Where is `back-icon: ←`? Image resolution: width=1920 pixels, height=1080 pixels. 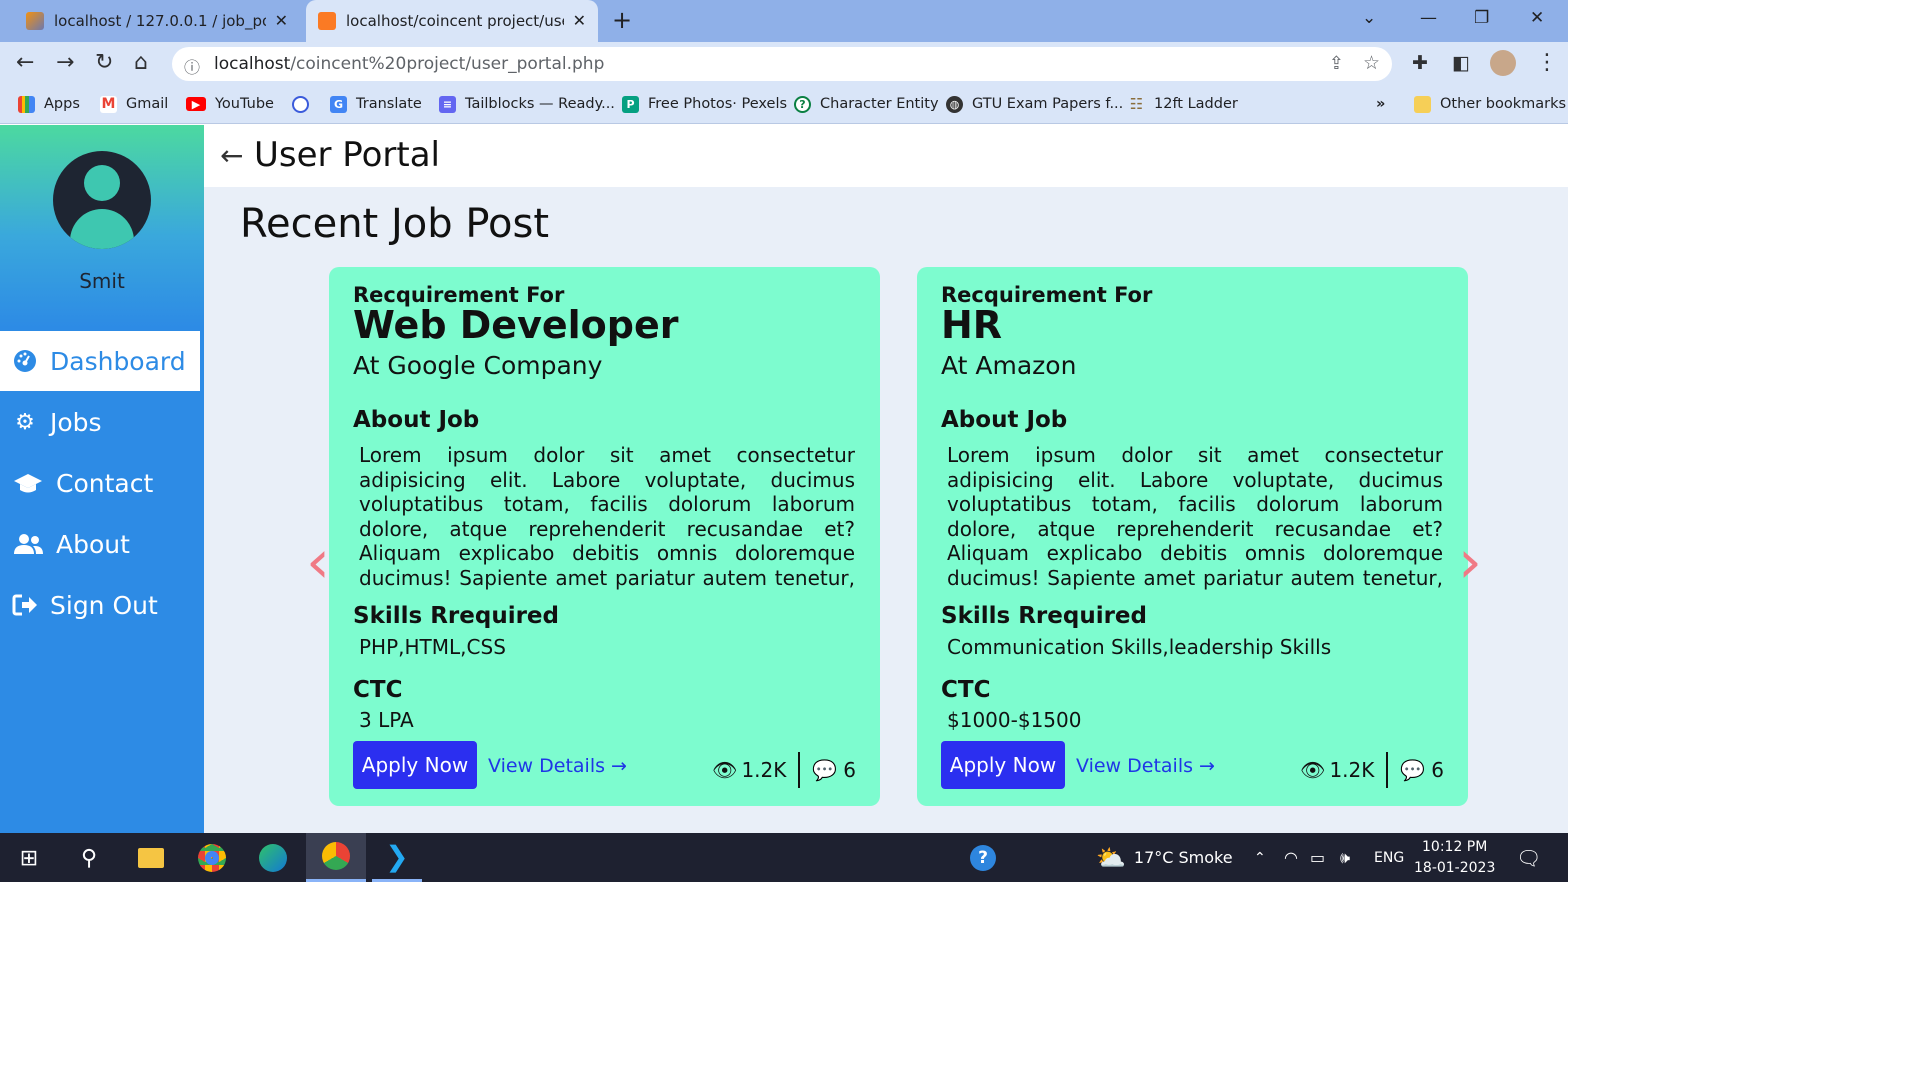 back-icon: ← is located at coordinates (25, 62).